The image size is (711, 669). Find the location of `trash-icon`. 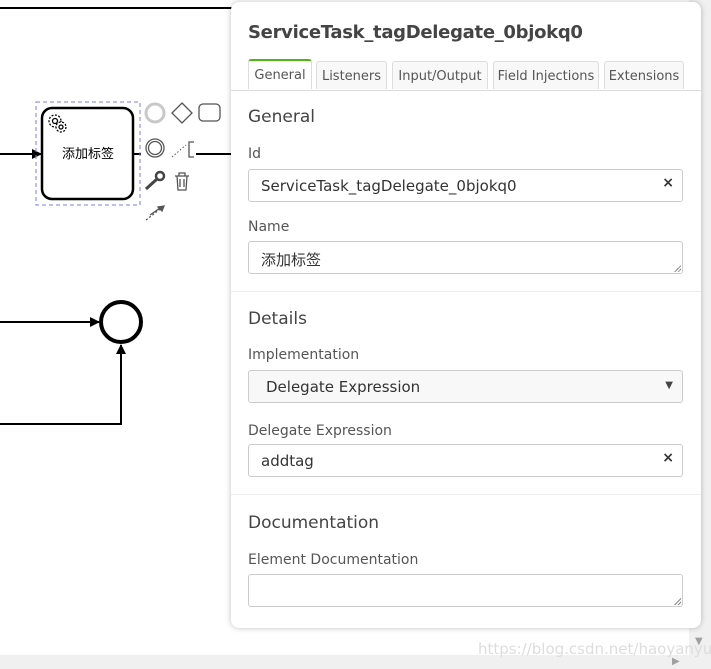

trash-icon is located at coordinates (182, 181).